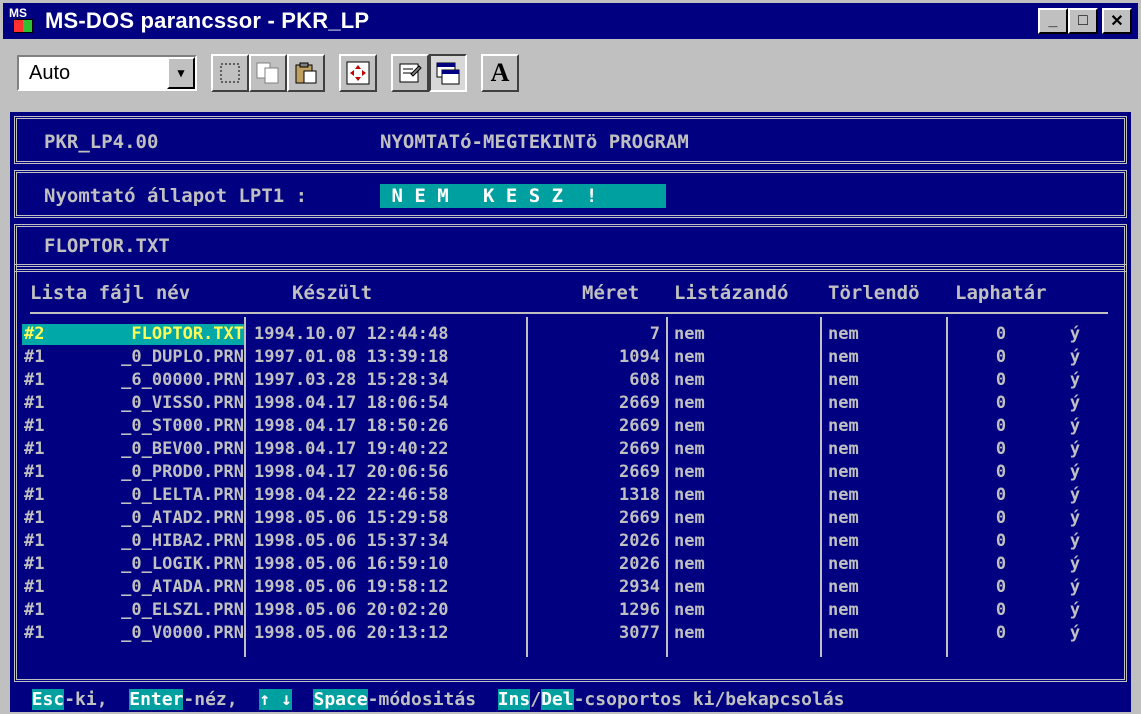 This screenshot has width=1141, height=714. What do you see at coordinates (639, 357) in the screenshot?
I see `file-size: 1094` at bounding box center [639, 357].